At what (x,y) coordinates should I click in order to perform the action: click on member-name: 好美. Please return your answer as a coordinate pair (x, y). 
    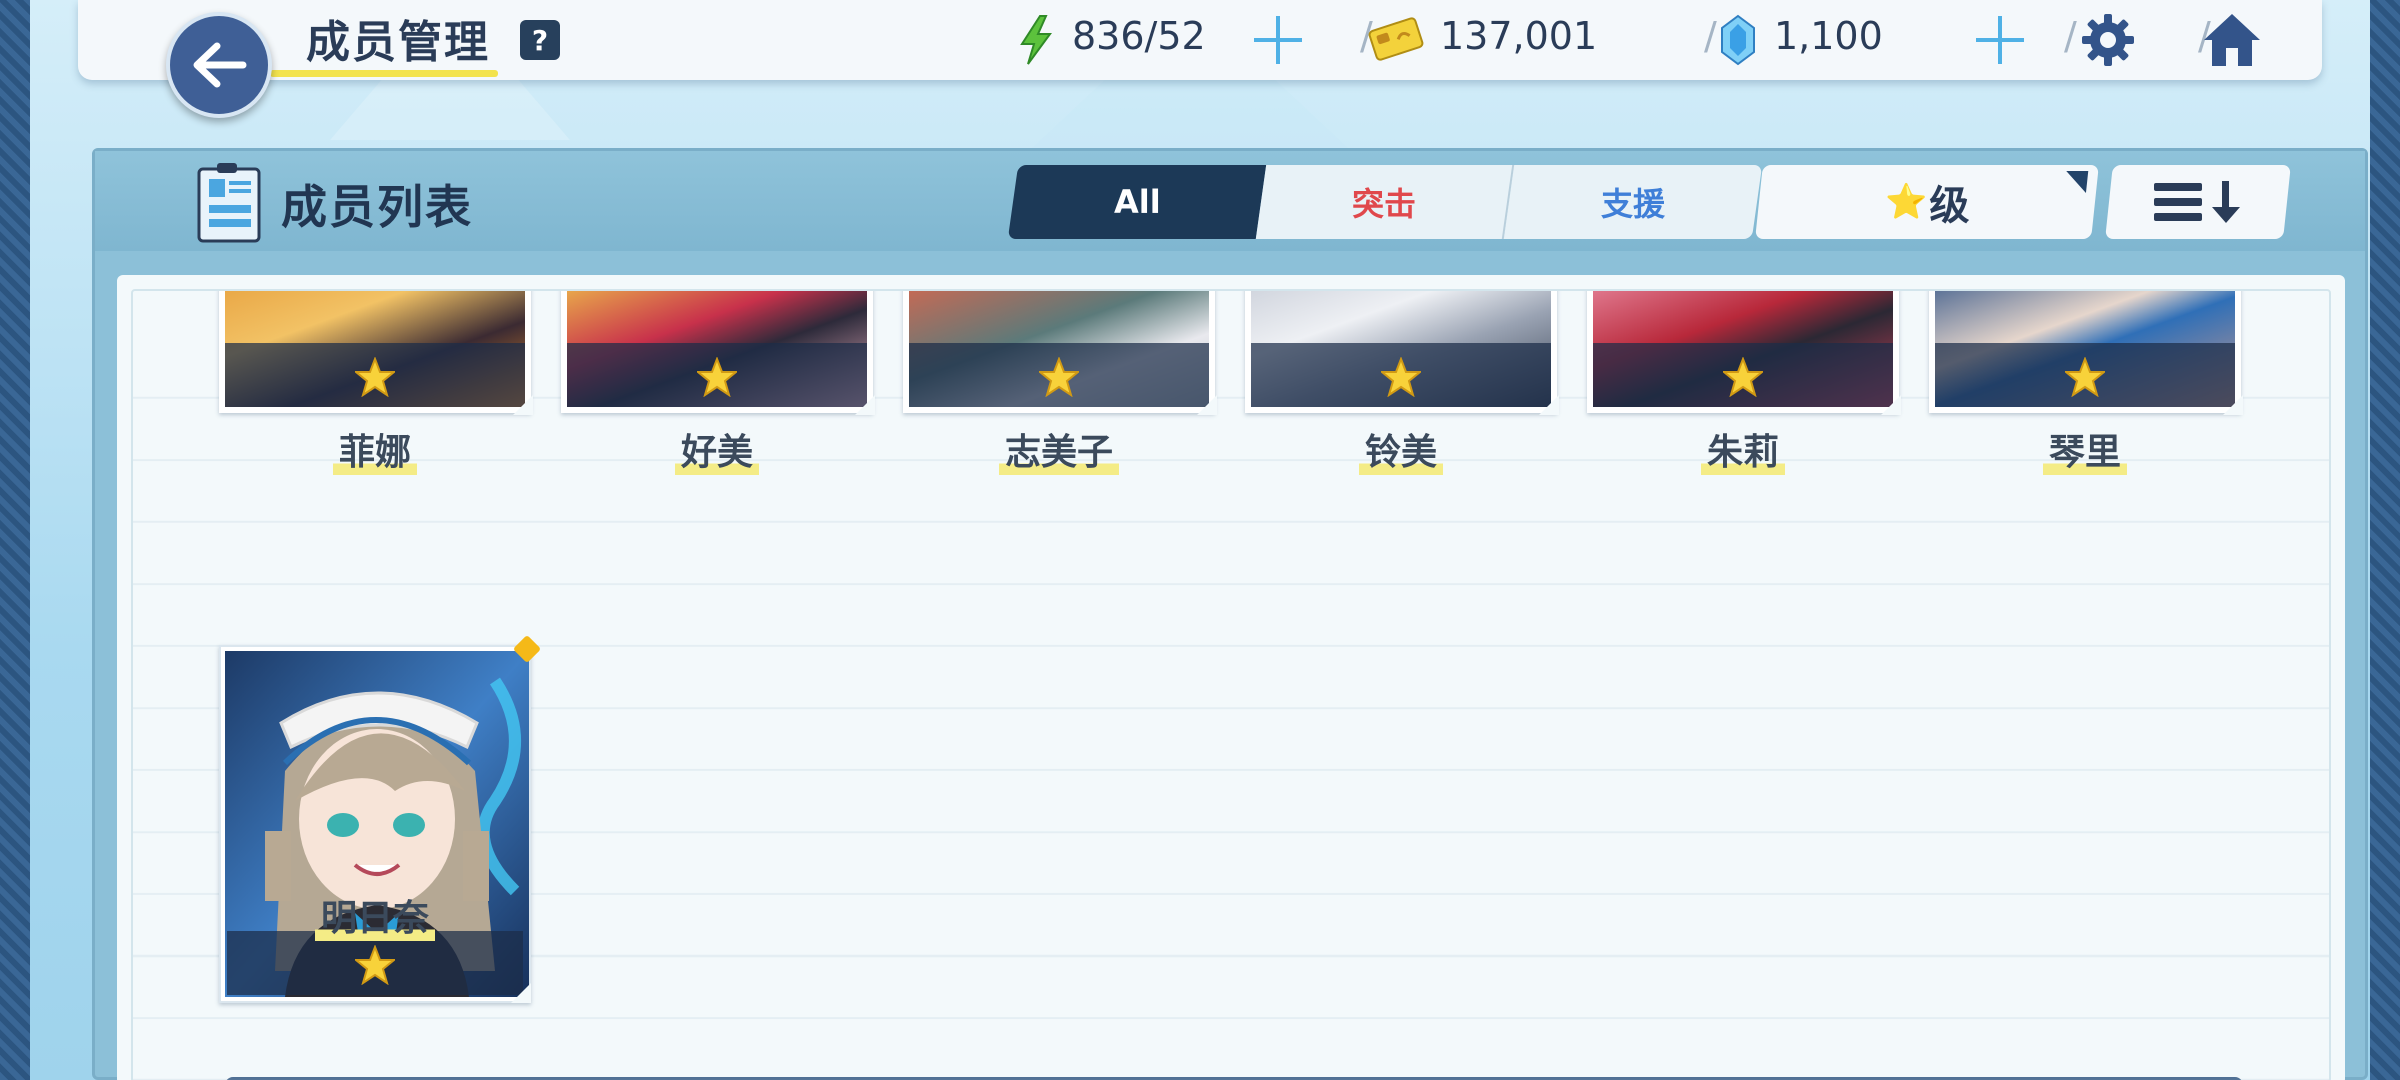
    Looking at the image, I should click on (717, 449).